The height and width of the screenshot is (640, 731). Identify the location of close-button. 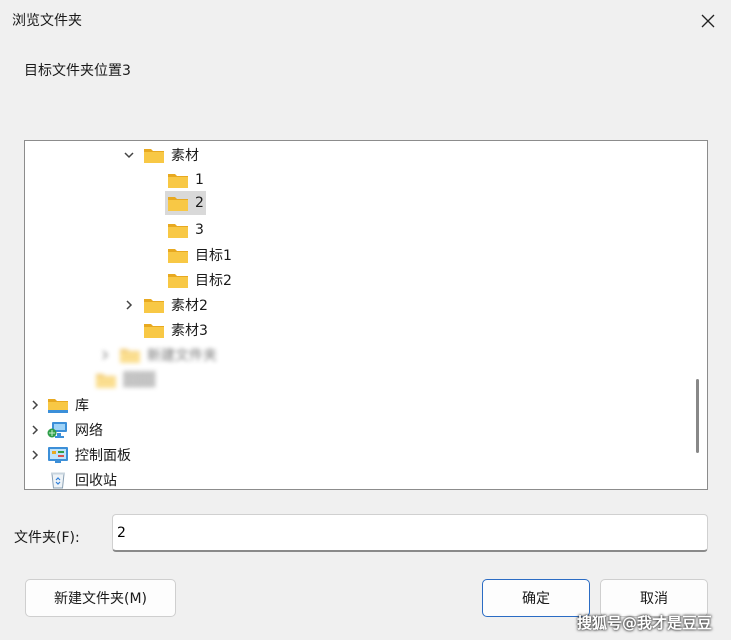
(708, 21).